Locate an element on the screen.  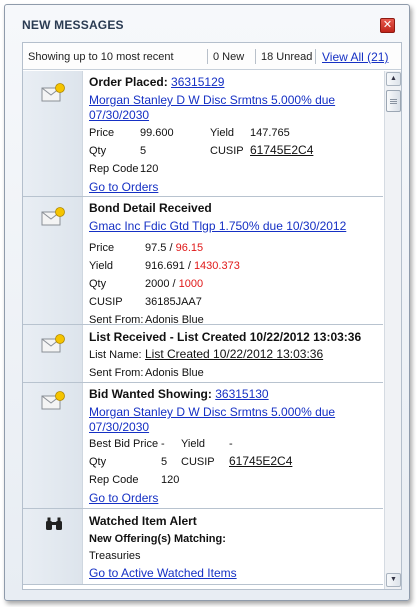
close-button: ✕ is located at coordinates (387, 25).